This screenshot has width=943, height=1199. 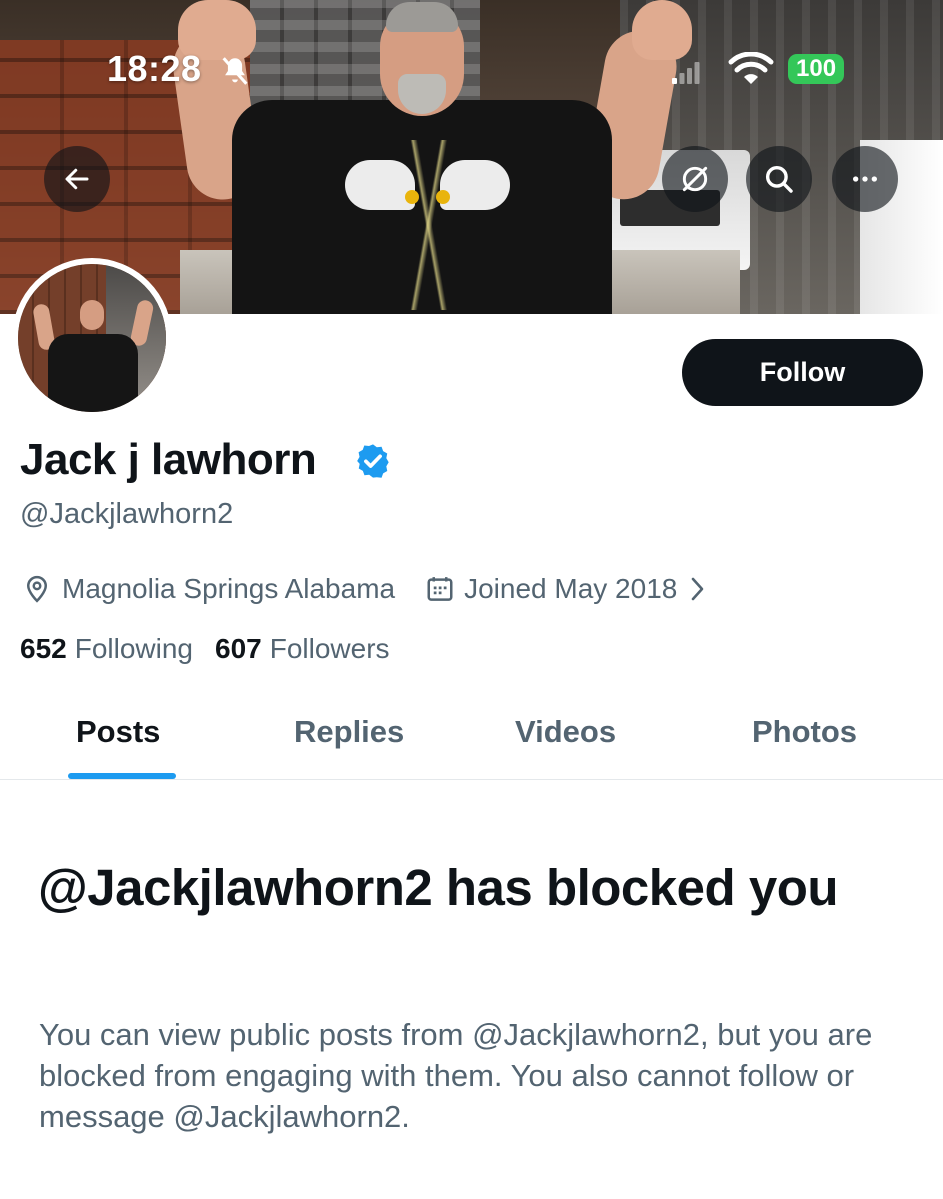 What do you see at coordinates (686, 73) in the screenshot?
I see `signal-icon` at bounding box center [686, 73].